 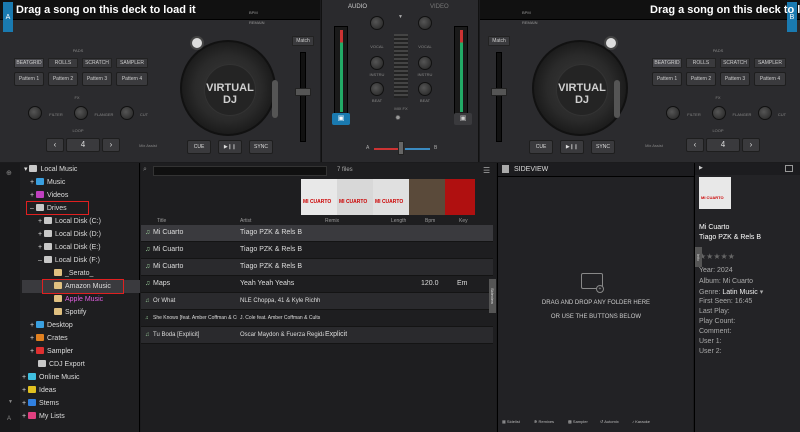 What do you see at coordinates (245, 221) in the screenshot?
I see `column-header-artist: Artist` at bounding box center [245, 221].